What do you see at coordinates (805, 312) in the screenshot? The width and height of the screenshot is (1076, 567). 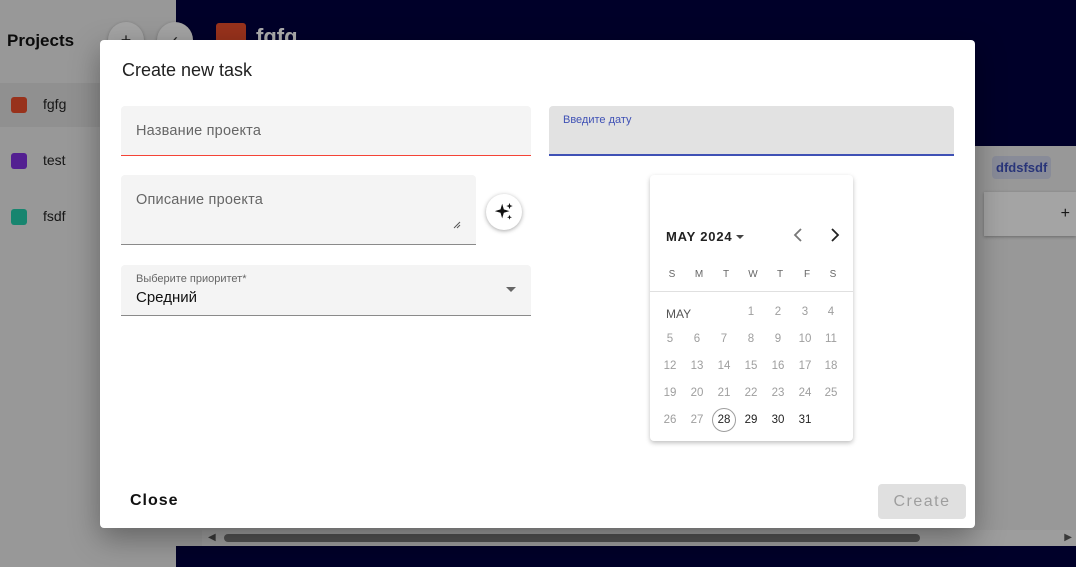 I see `calendar-day: 3` at bounding box center [805, 312].